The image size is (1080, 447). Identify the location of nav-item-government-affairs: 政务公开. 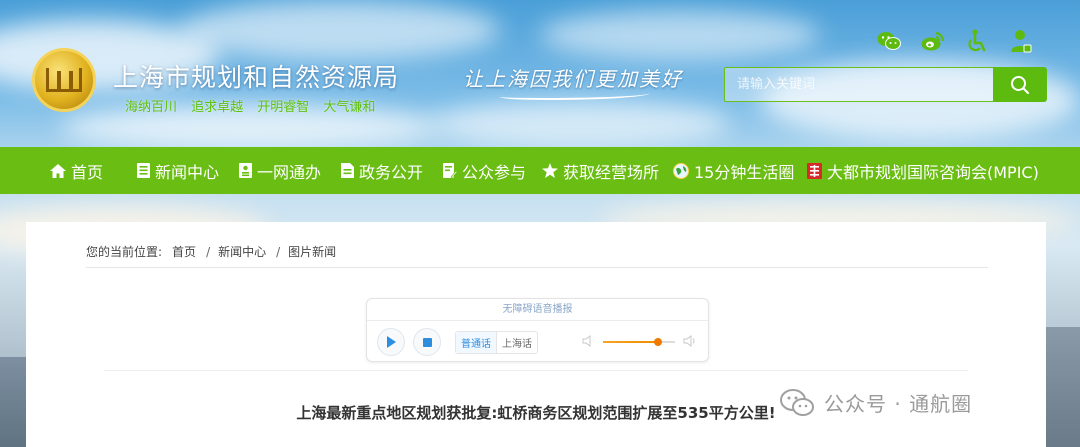
(382, 171).